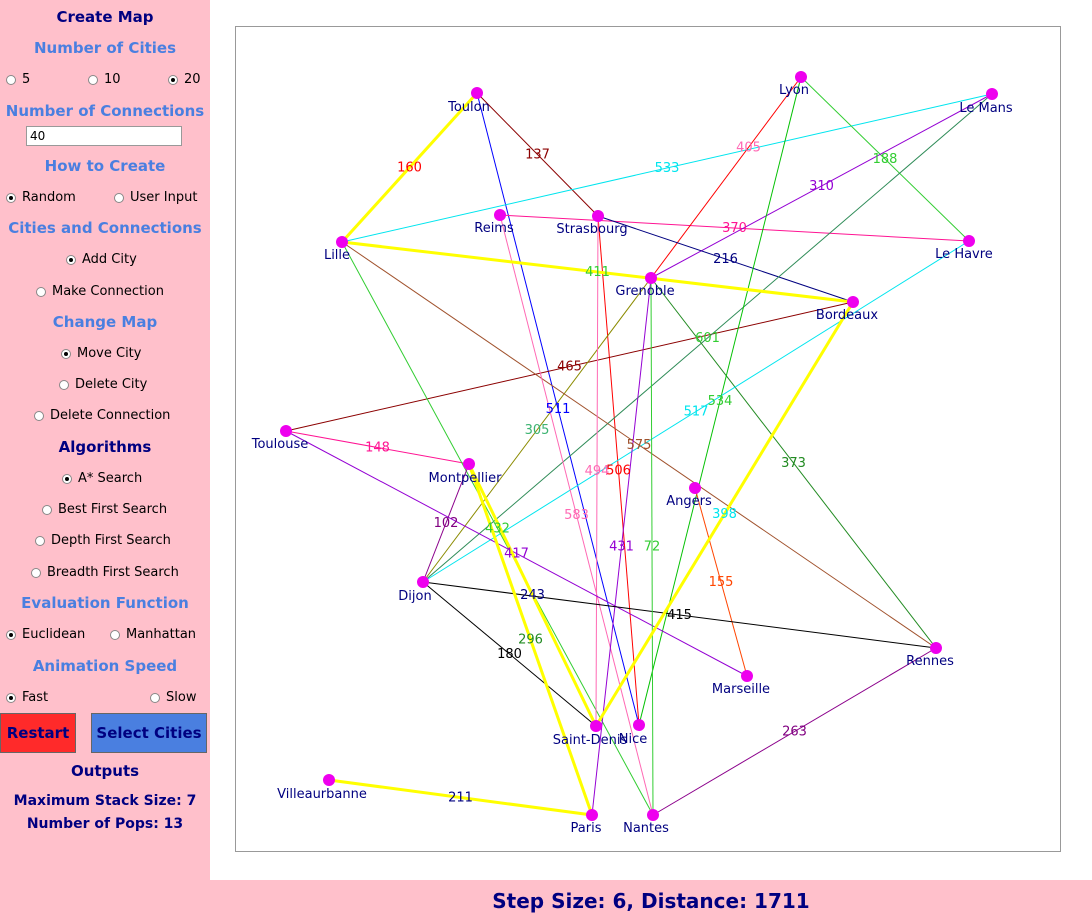 Image resolution: width=1092 pixels, height=922 pixels. I want to click on edge-weight-label: 465, so click(569, 367).